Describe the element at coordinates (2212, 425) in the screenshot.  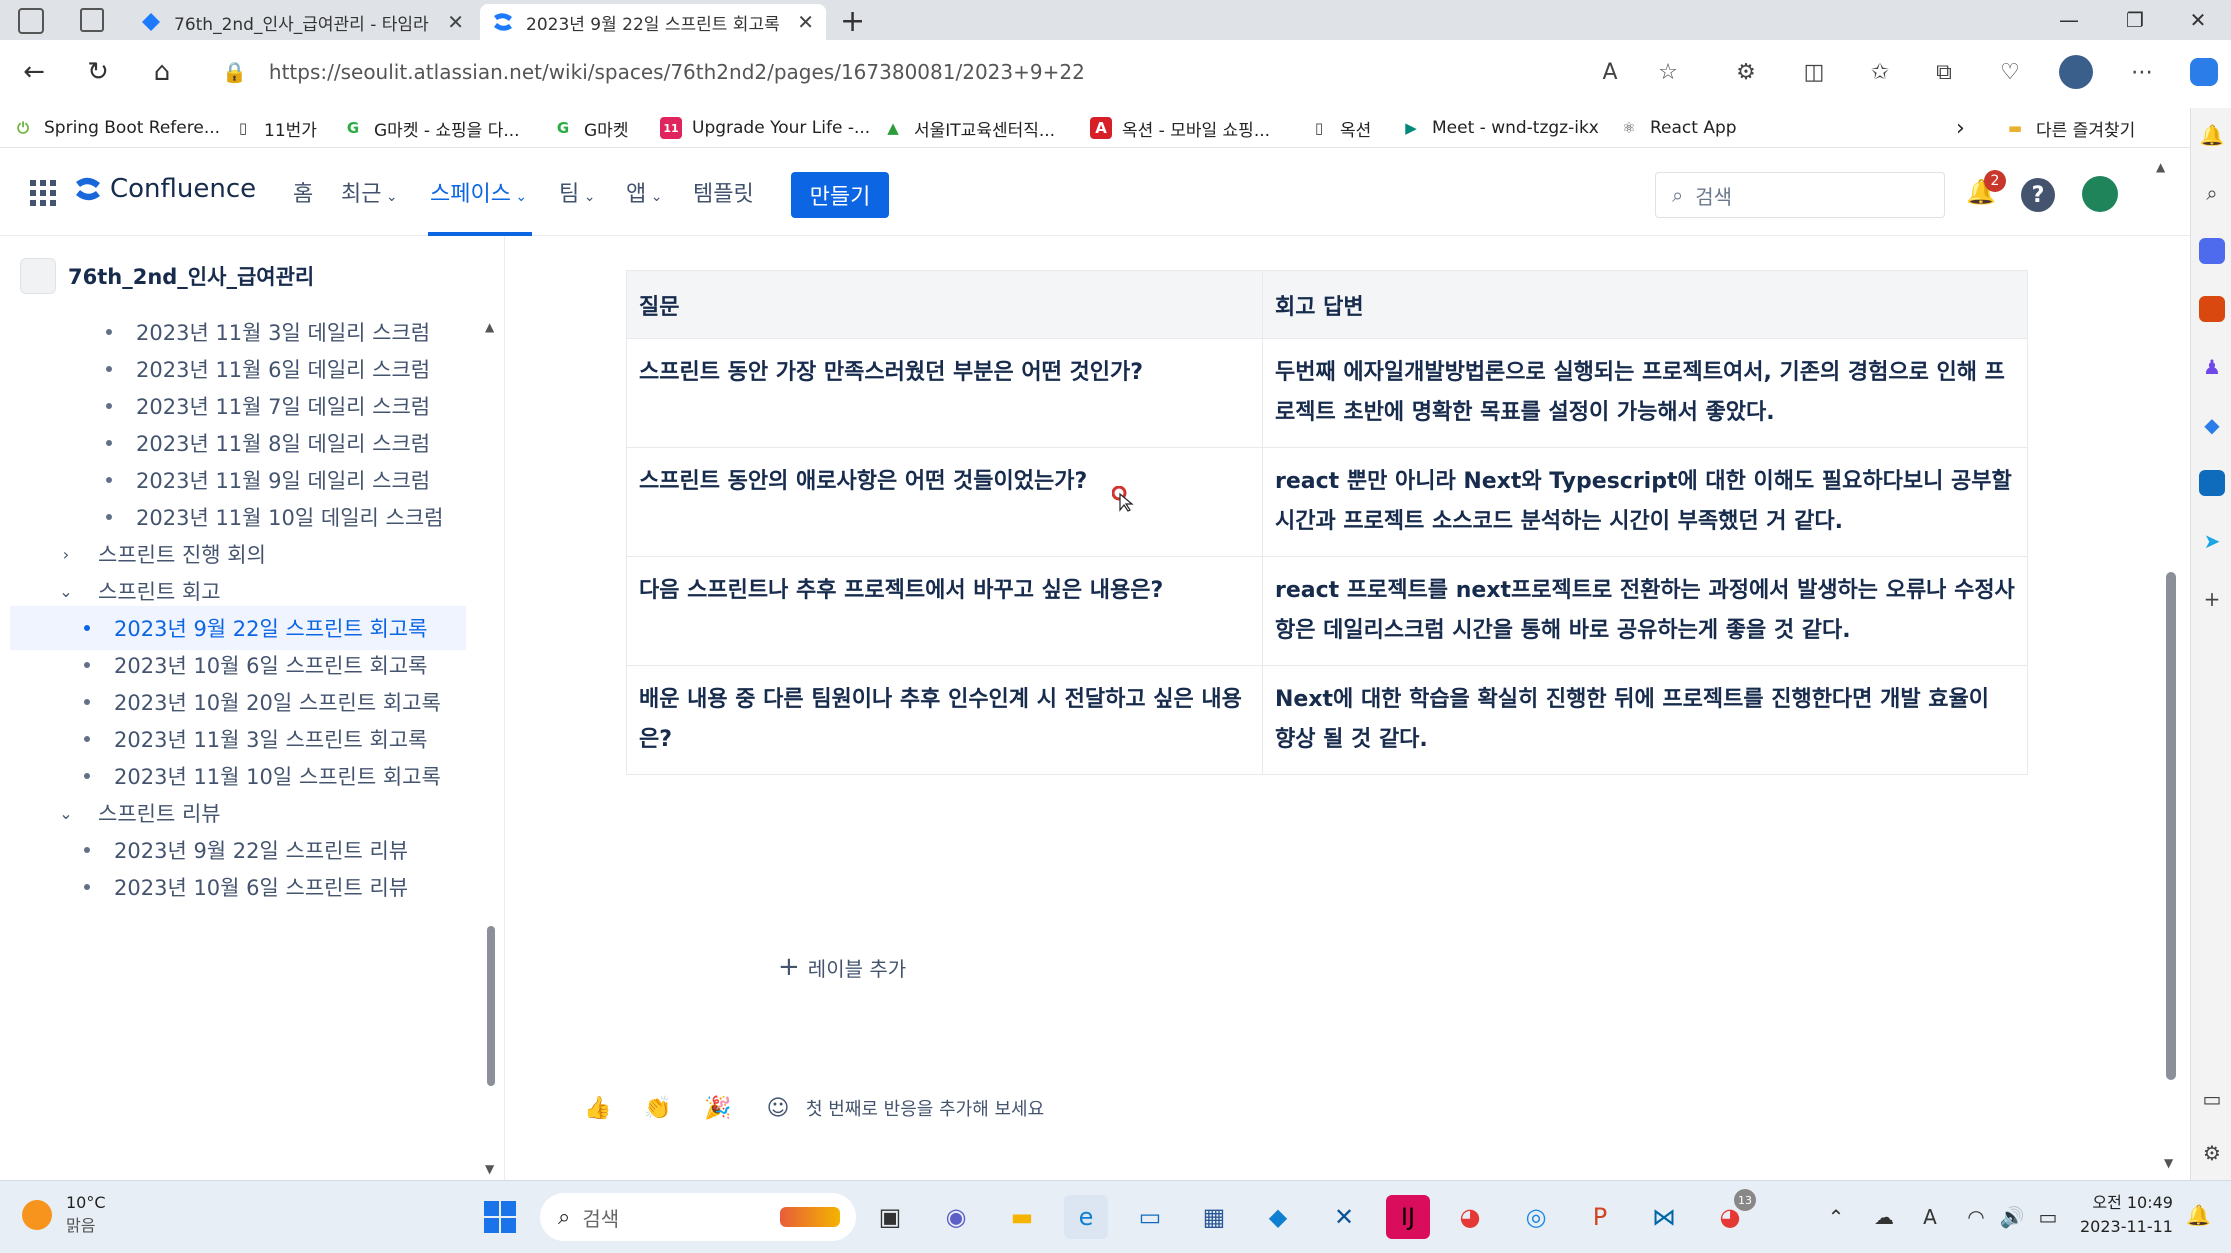
I see `microsoft365-icon: ◆` at that location.